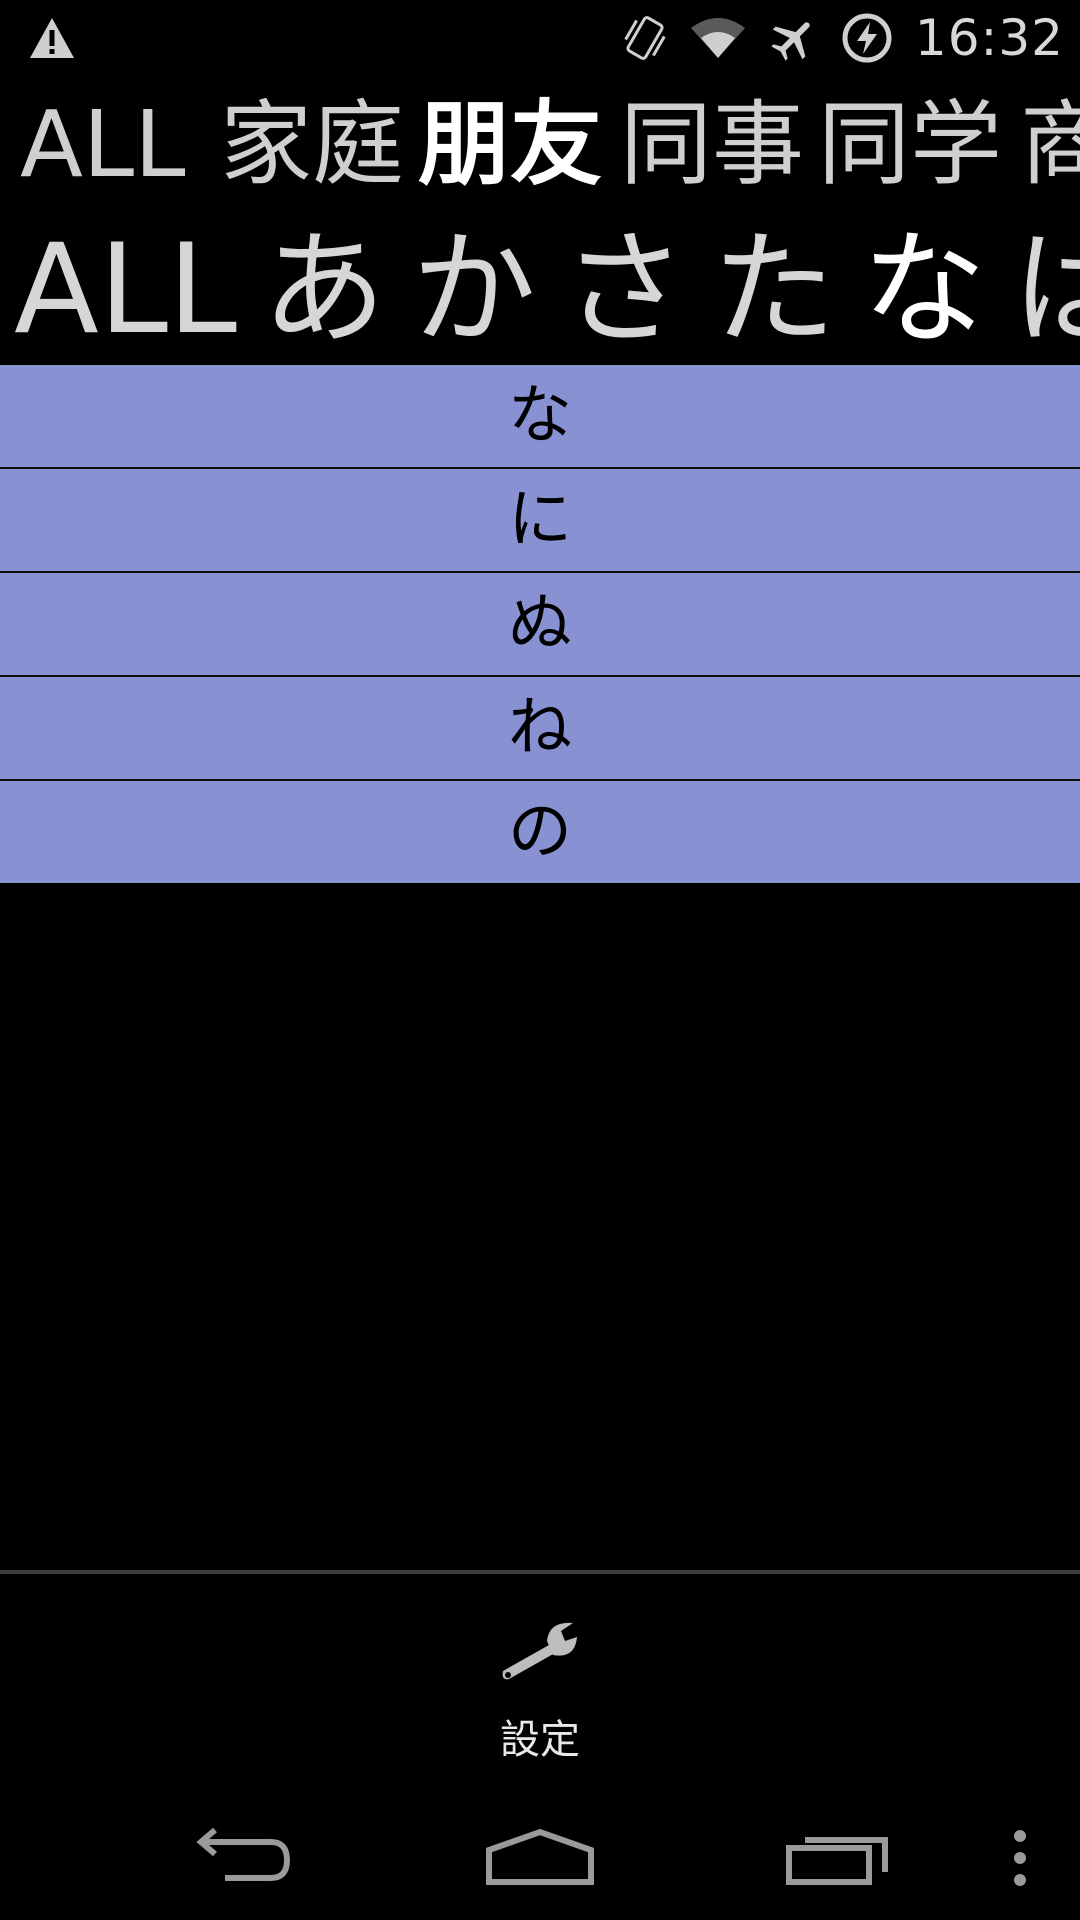 Image resolution: width=1080 pixels, height=1920 pixels. Describe the element at coordinates (794, 38) in the screenshot. I see `airplane-icon` at that location.